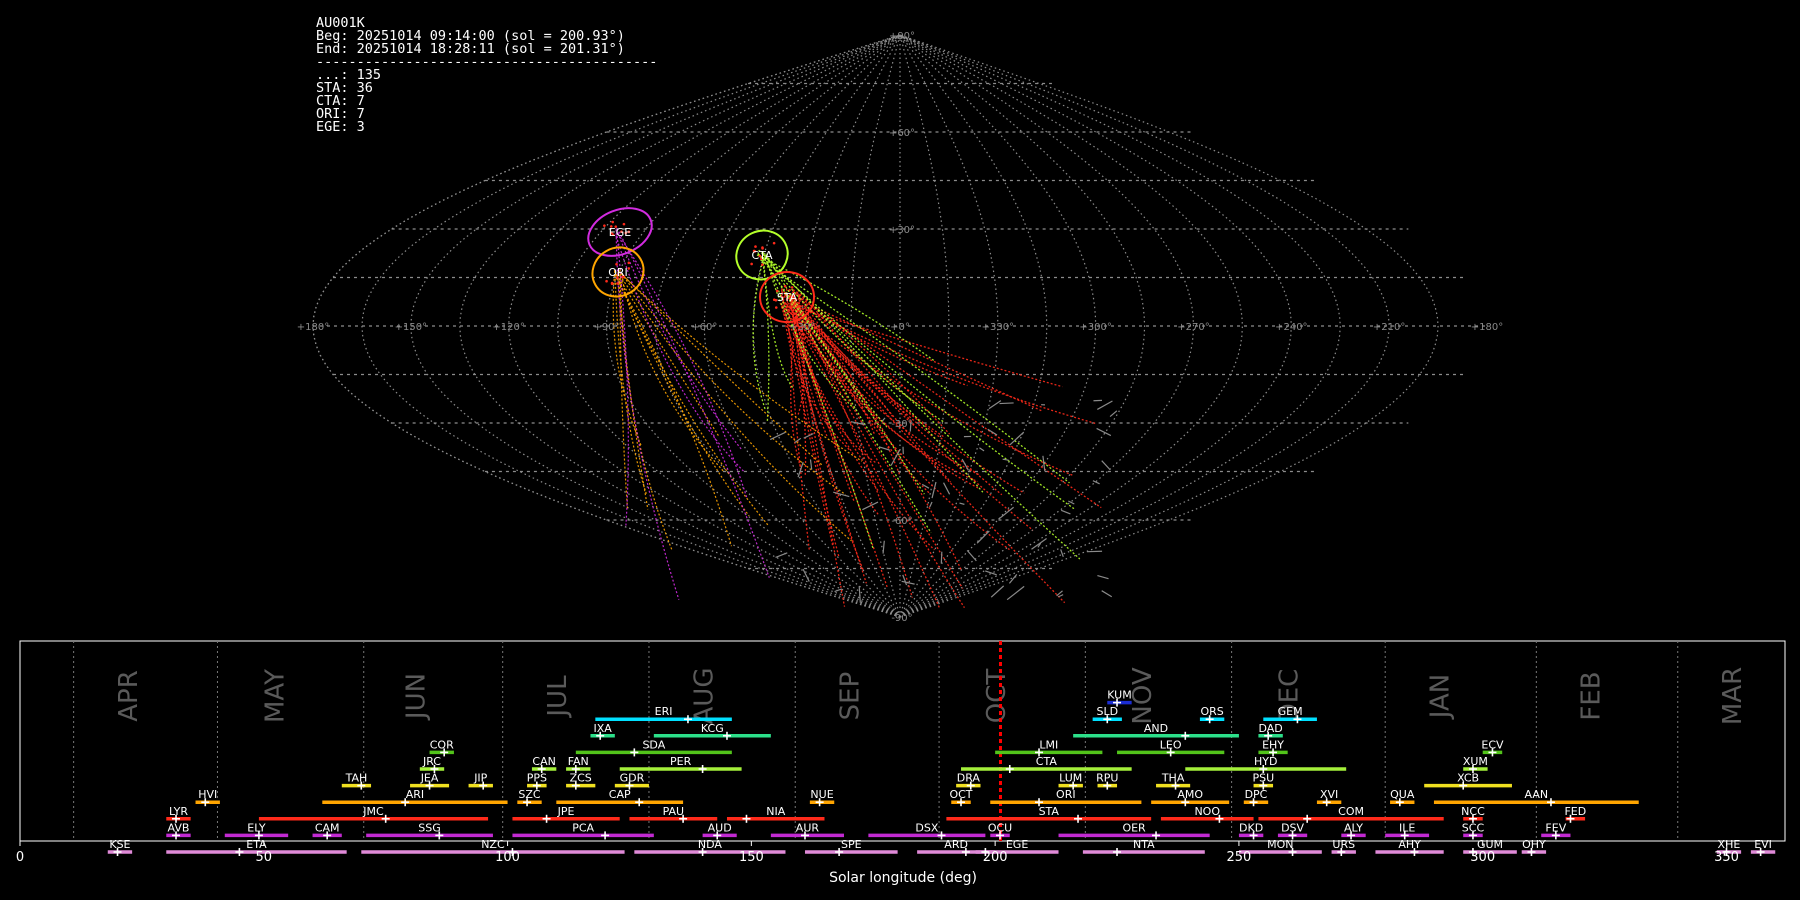 This screenshot has height=900, width=1800. Describe the element at coordinates (1468, 778) in the screenshot. I see `shower-label-xcb: XCB` at that location.